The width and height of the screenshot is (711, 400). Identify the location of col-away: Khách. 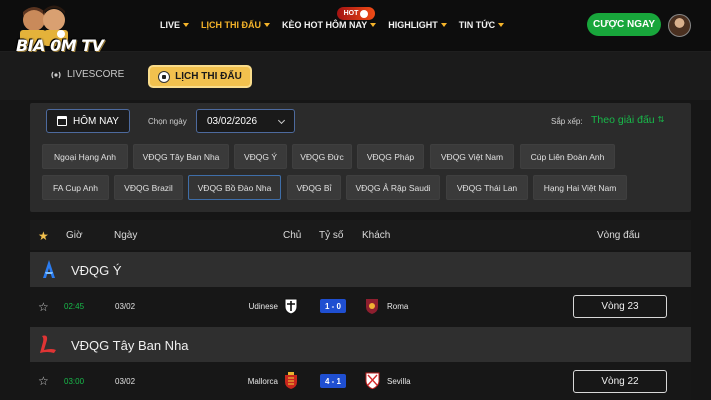
(376, 235).